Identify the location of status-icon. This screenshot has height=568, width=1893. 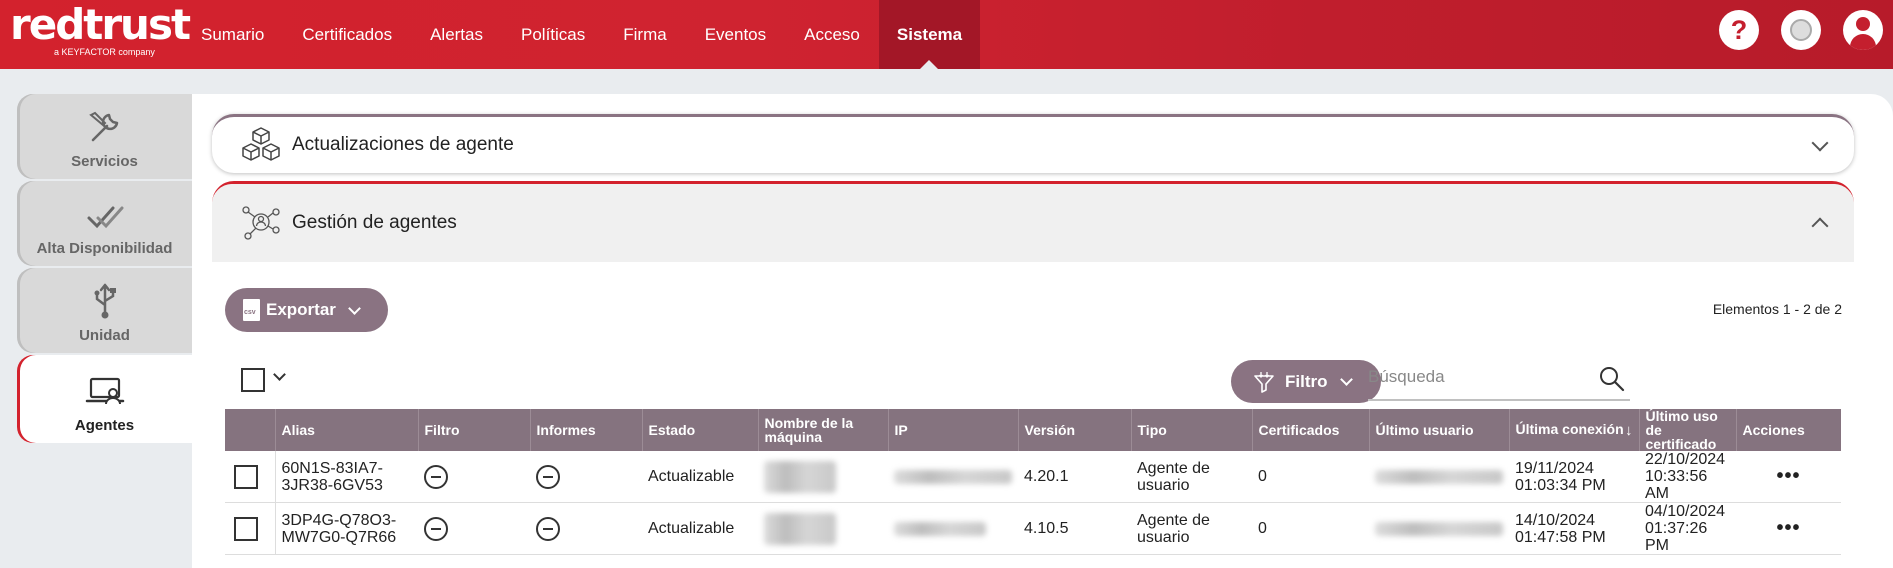
(1801, 30).